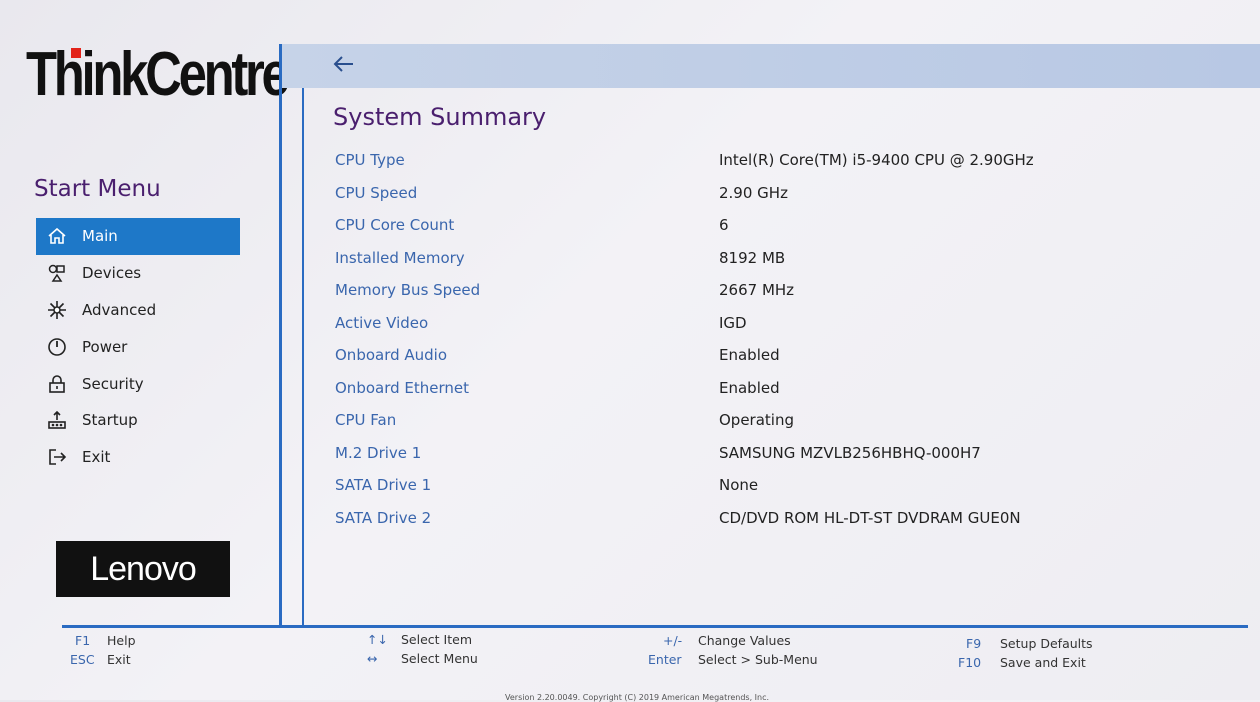 The width and height of the screenshot is (1260, 702). Describe the element at coordinates (105, 346) in the screenshot. I see `menu-item-label: Power` at that location.